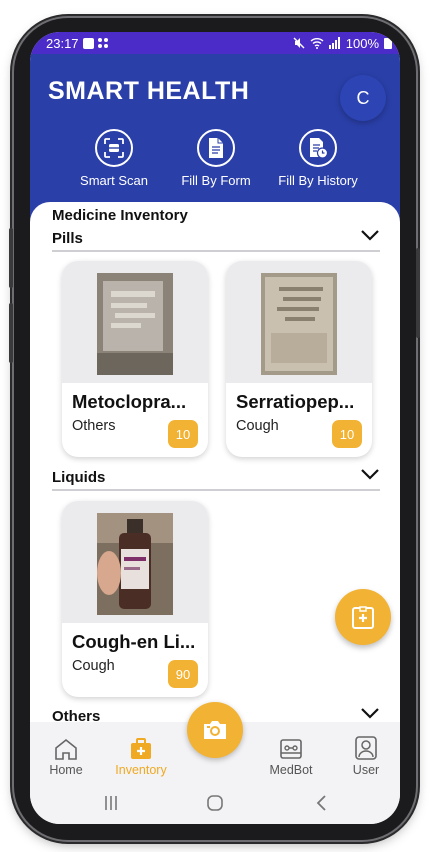  What do you see at coordinates (62, 43) in the screenshot?
I see `status-time: 23:17` at bounding box center [62, 43].